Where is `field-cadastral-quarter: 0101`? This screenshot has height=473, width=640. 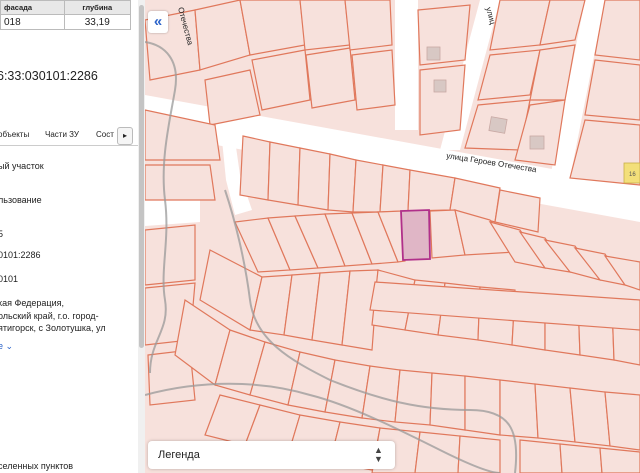
field-cadastral-quarter: 0101 is located at coordinates (9, 279).